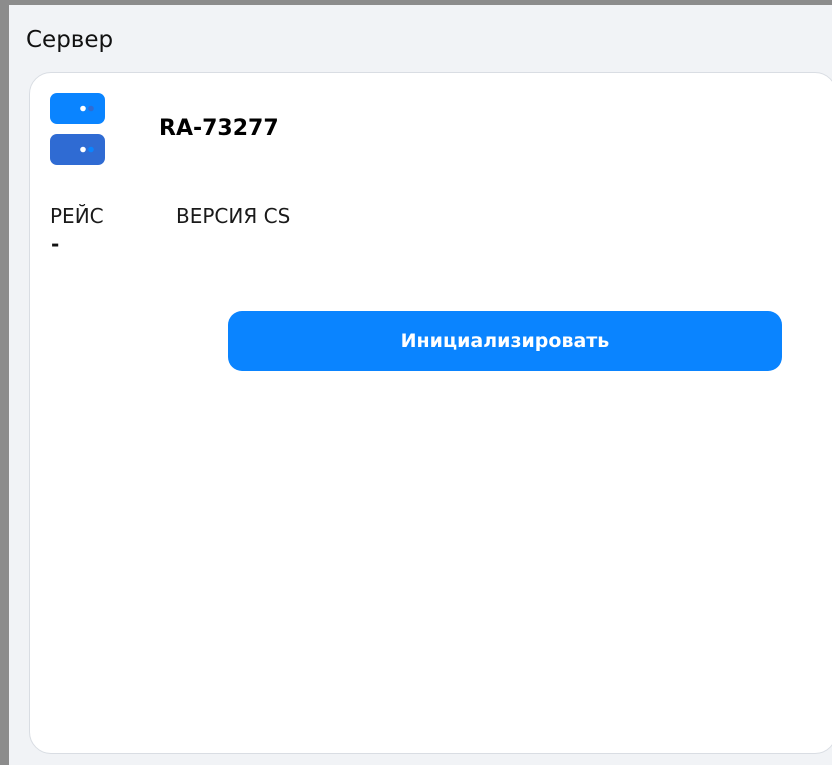 This screenshot has width=832, height=765. What do you see at coordinates (233, 216) in the screenshot?
I see `cs-version-label: ВЕРСИЯ CS` at bounding box center [233, 216].